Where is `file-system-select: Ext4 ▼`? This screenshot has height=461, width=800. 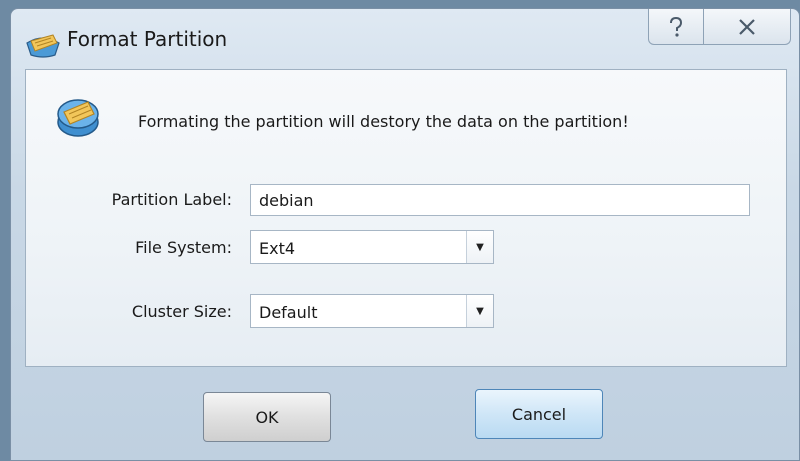
file-system-select: Ext4 ▼ is located at coordinates (372, 247).